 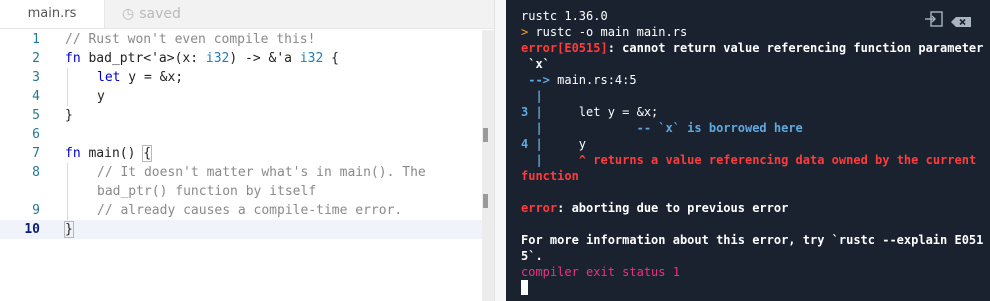 What do you see at coordinates (36, 77) in the screenshot?
I see `line-number: 3` at bounding box center [36, 77].